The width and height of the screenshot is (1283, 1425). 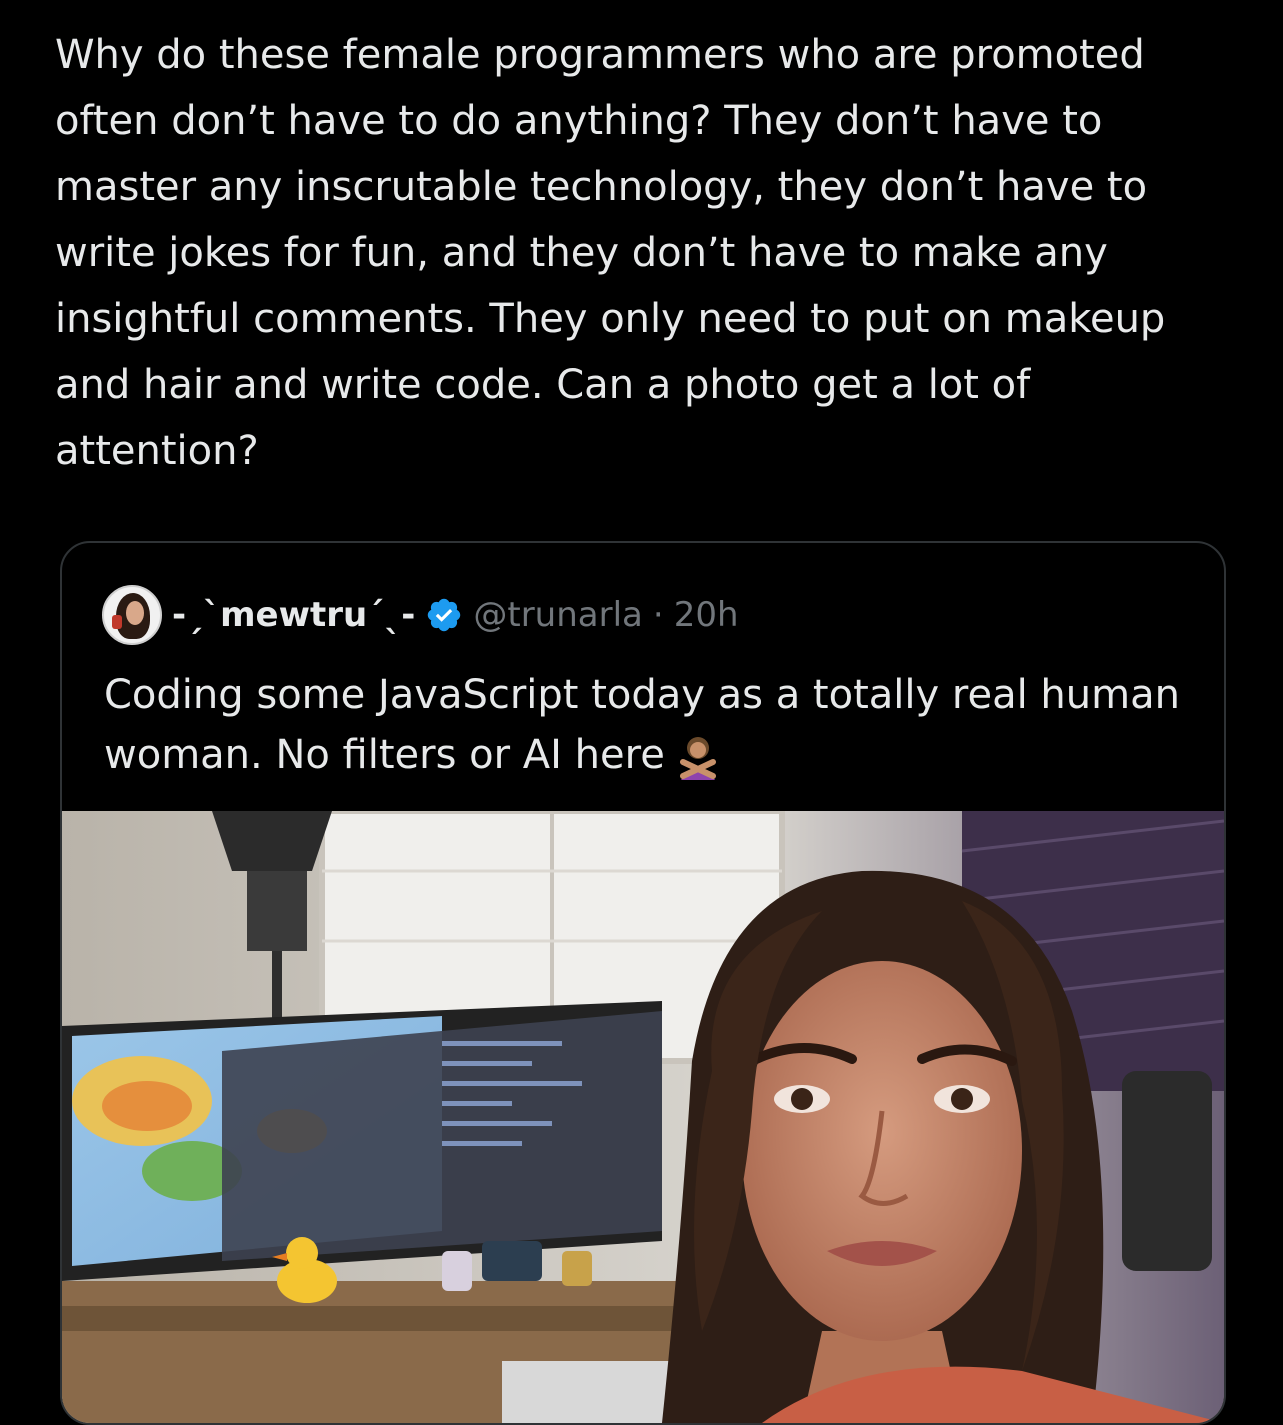 I want to click on display-name: -ˏˋmewtruˊˎ-, so click(x=293, y=615).